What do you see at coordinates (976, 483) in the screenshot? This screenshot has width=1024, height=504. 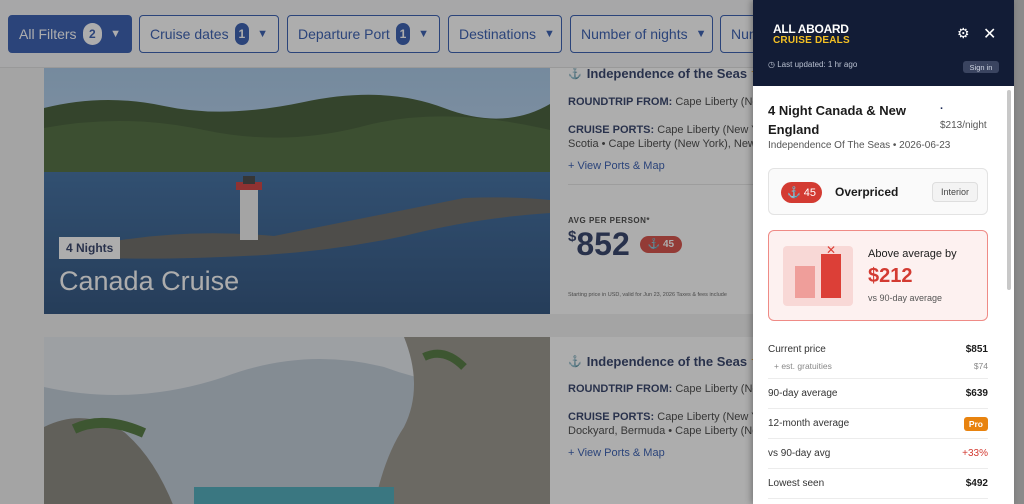 I see `stat-value: $492` at bounding box center [976, 483].